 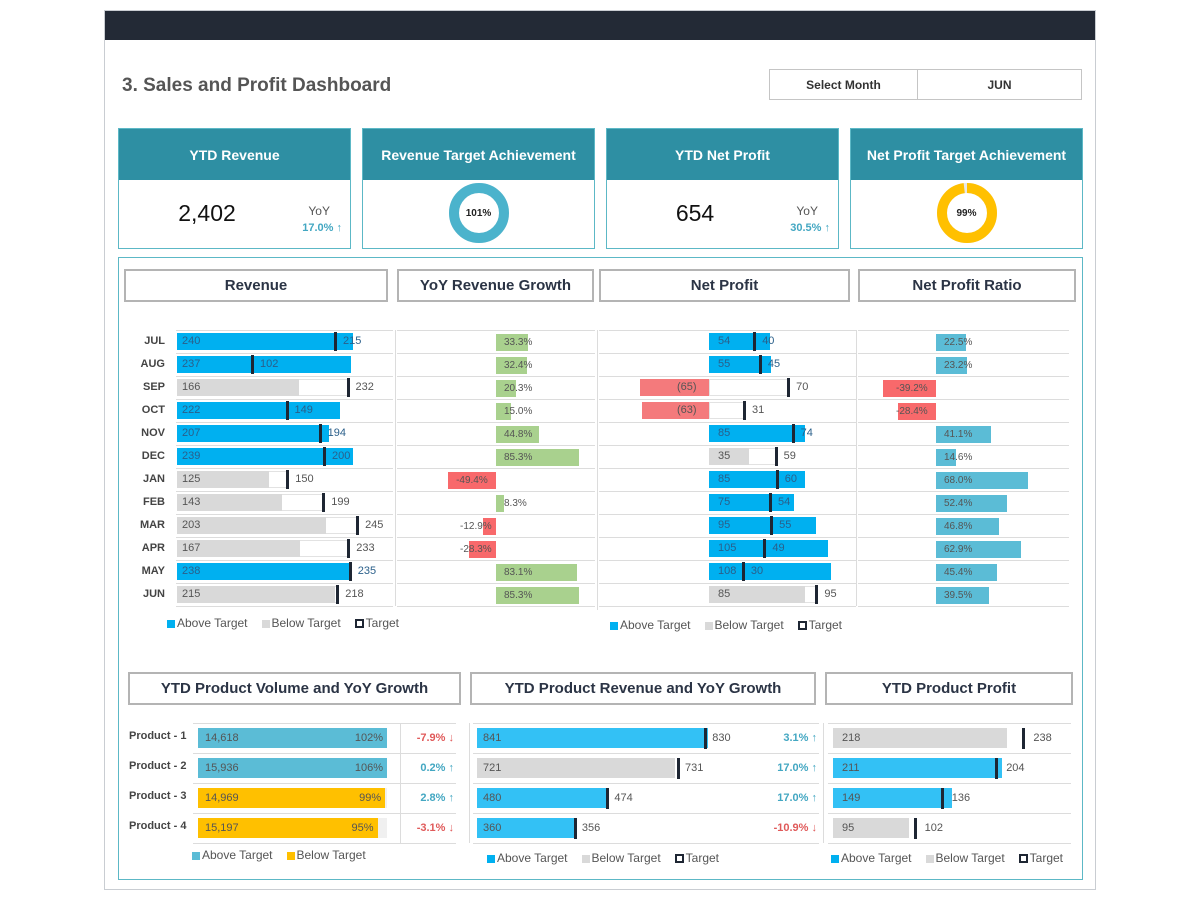 What do you see at coordinates (191, 387) in the screenshot?
I see `revenue-value: 166` at bounding box center [191, 387].